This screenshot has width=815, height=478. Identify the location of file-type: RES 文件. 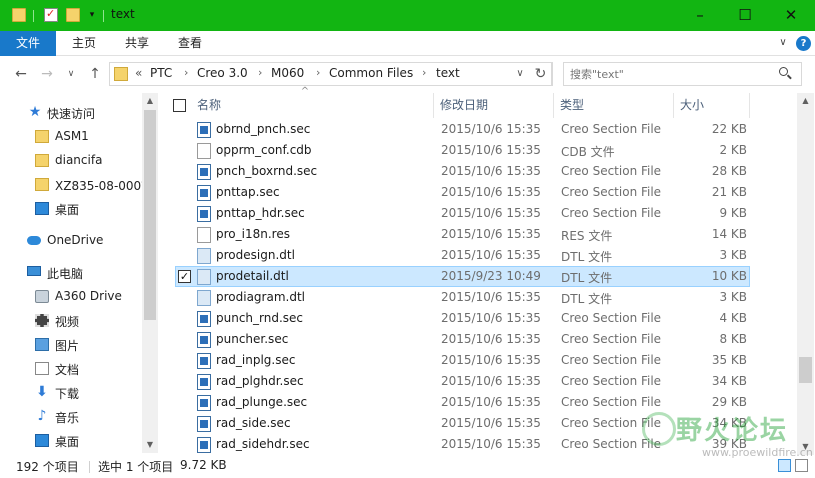
(587, 236).